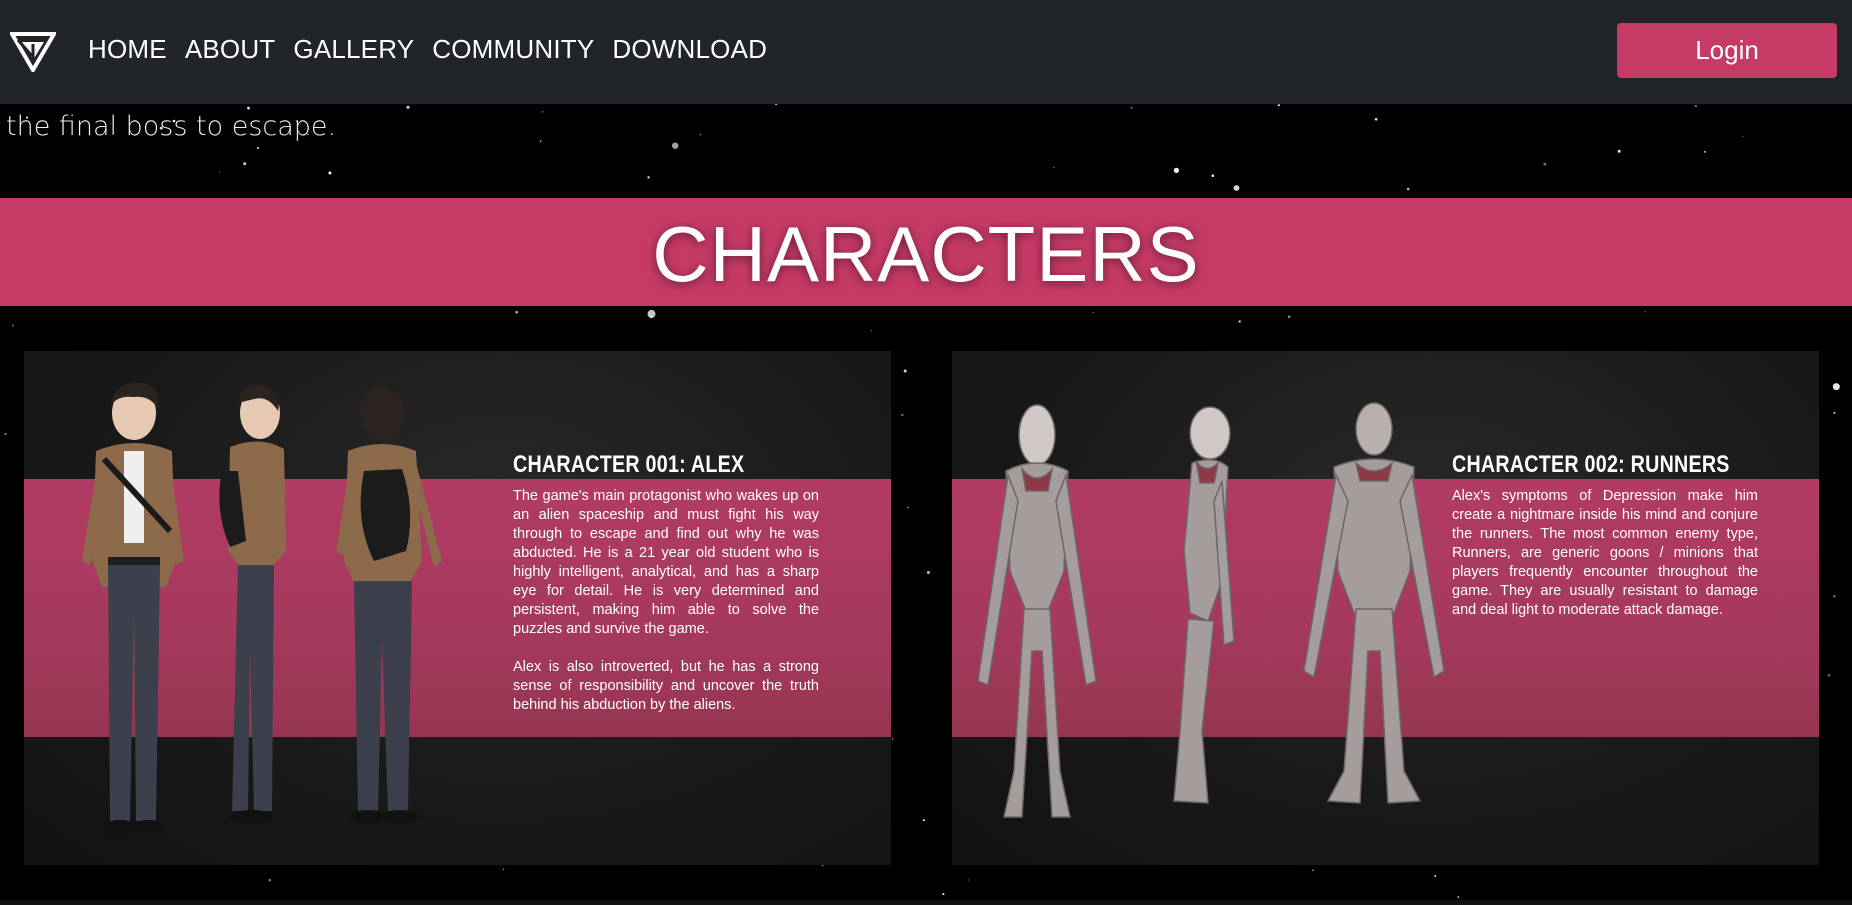 The image size is (1852, 905). Describe the element at coordinates (230, 49) in the screenshot. I see `nav-about-link: ABOUT` at that location.